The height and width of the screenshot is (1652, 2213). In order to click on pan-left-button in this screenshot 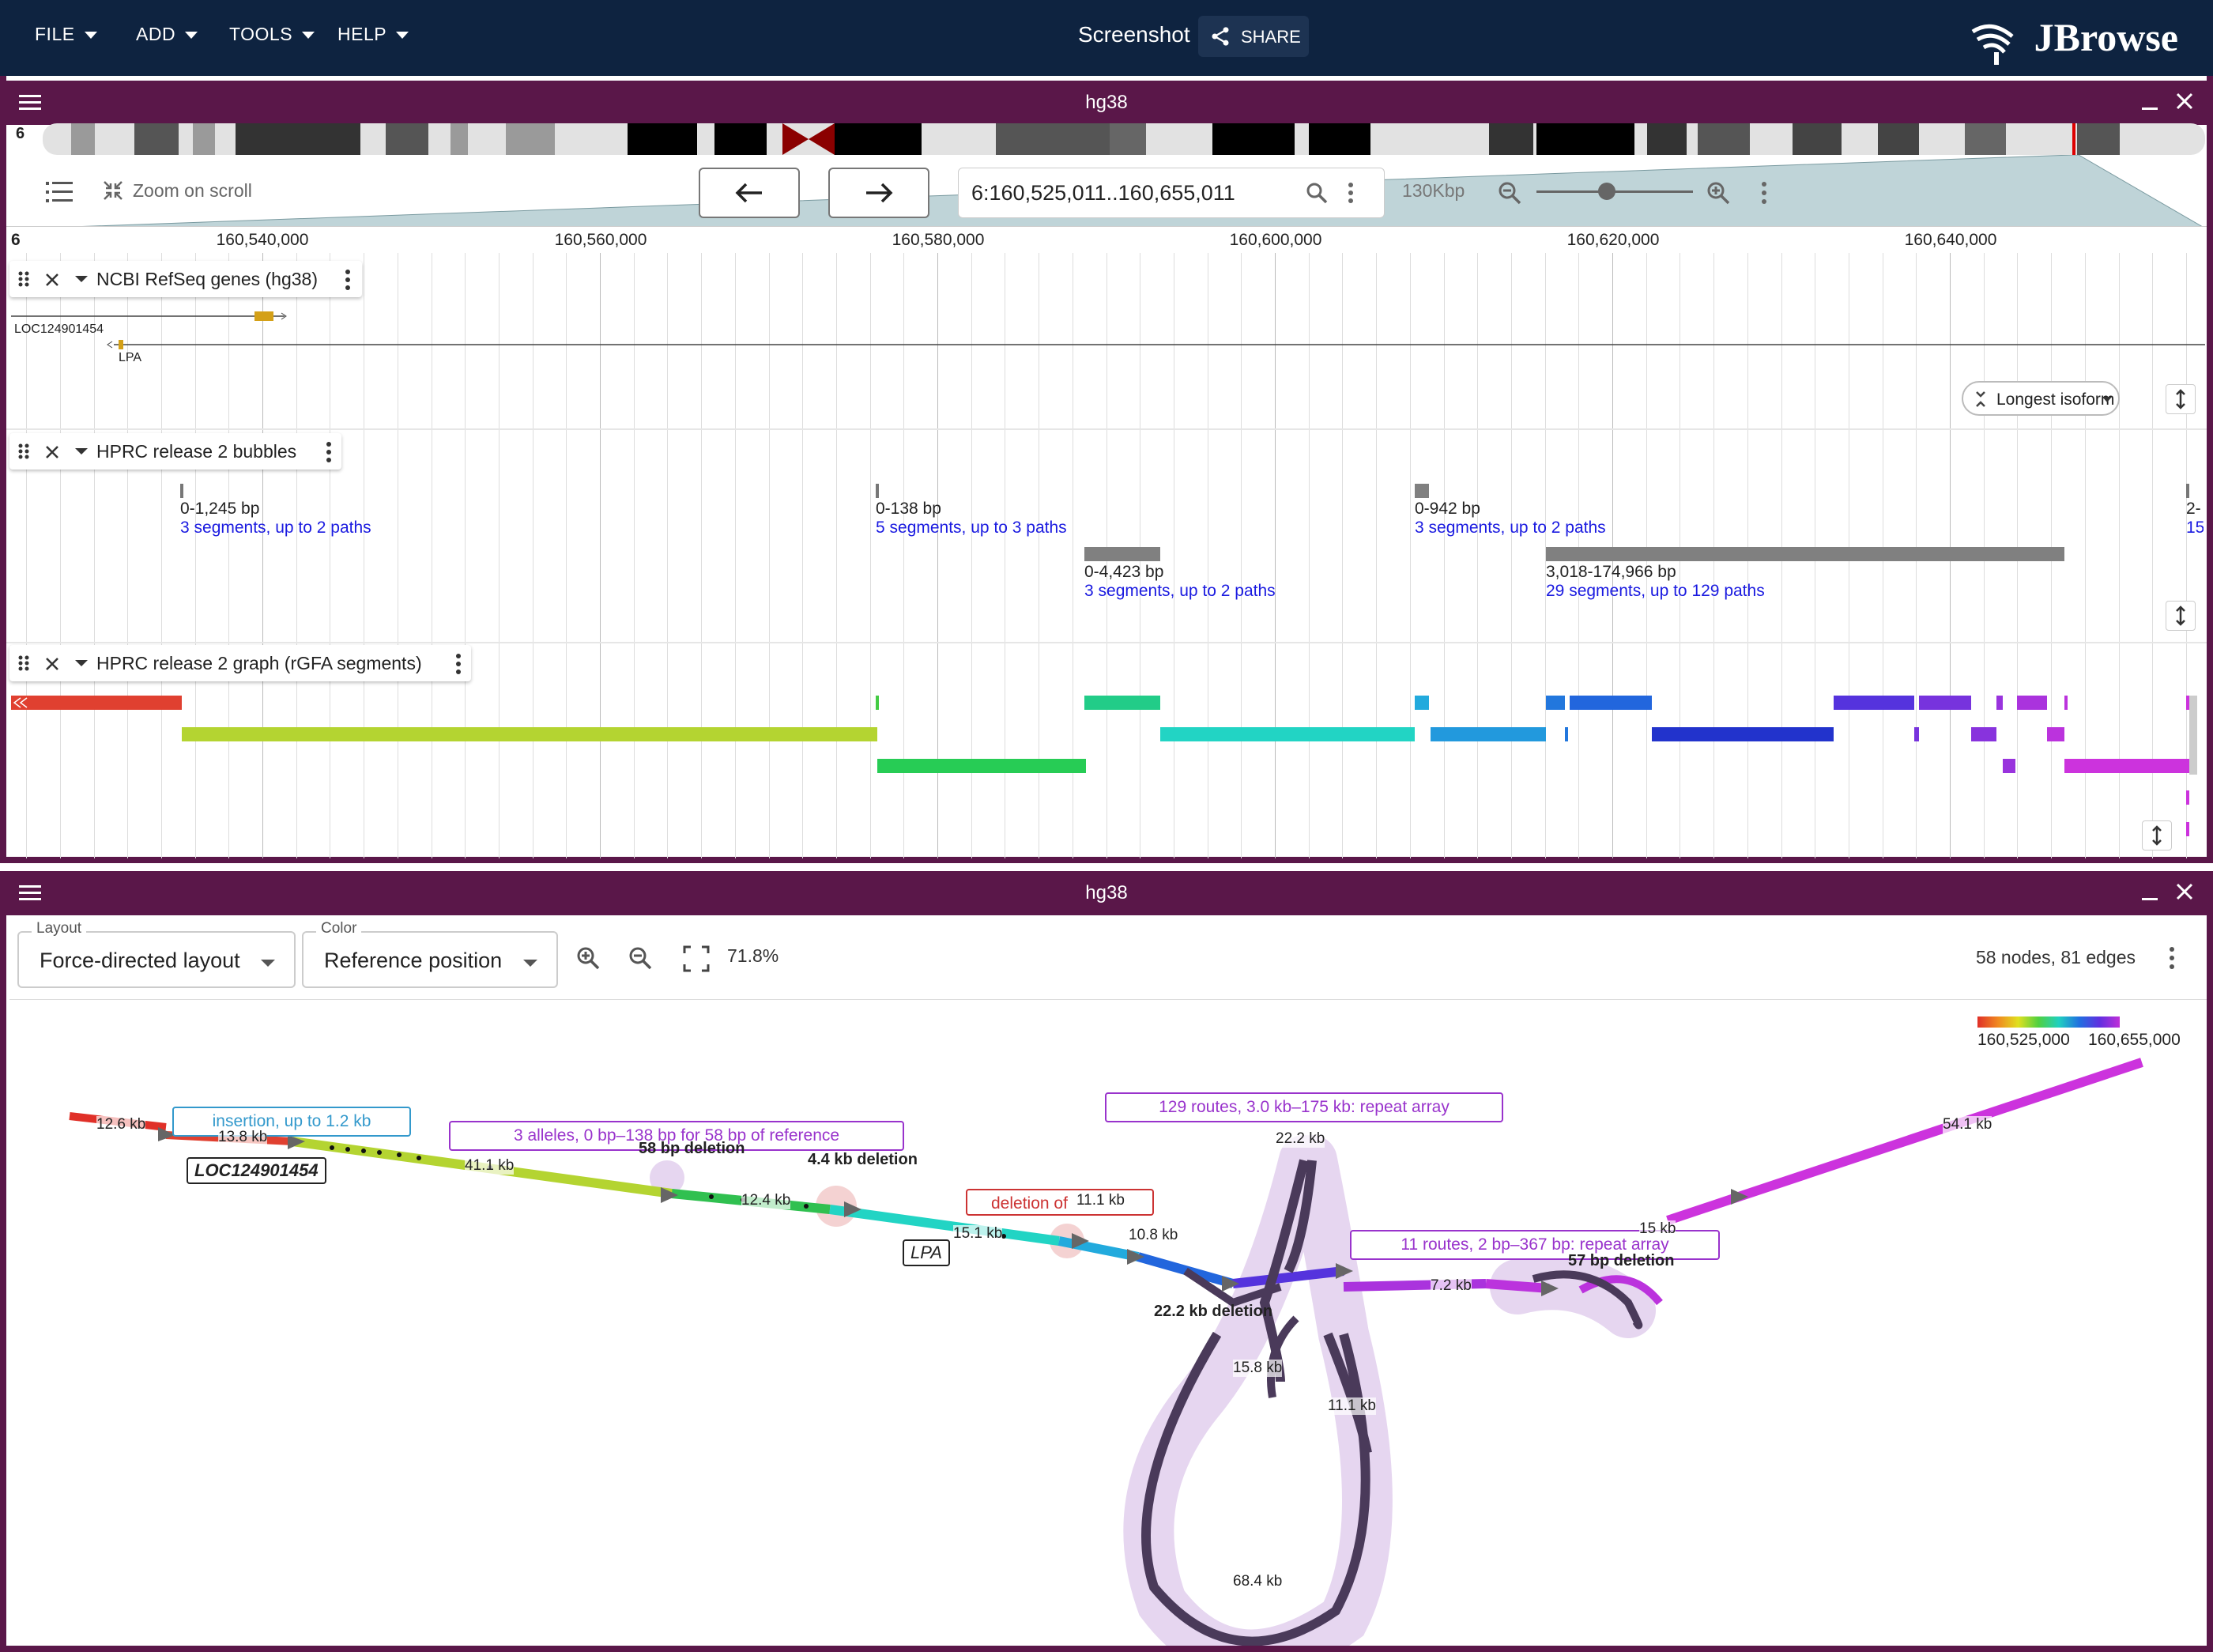, I will do `click(749, 193)`.